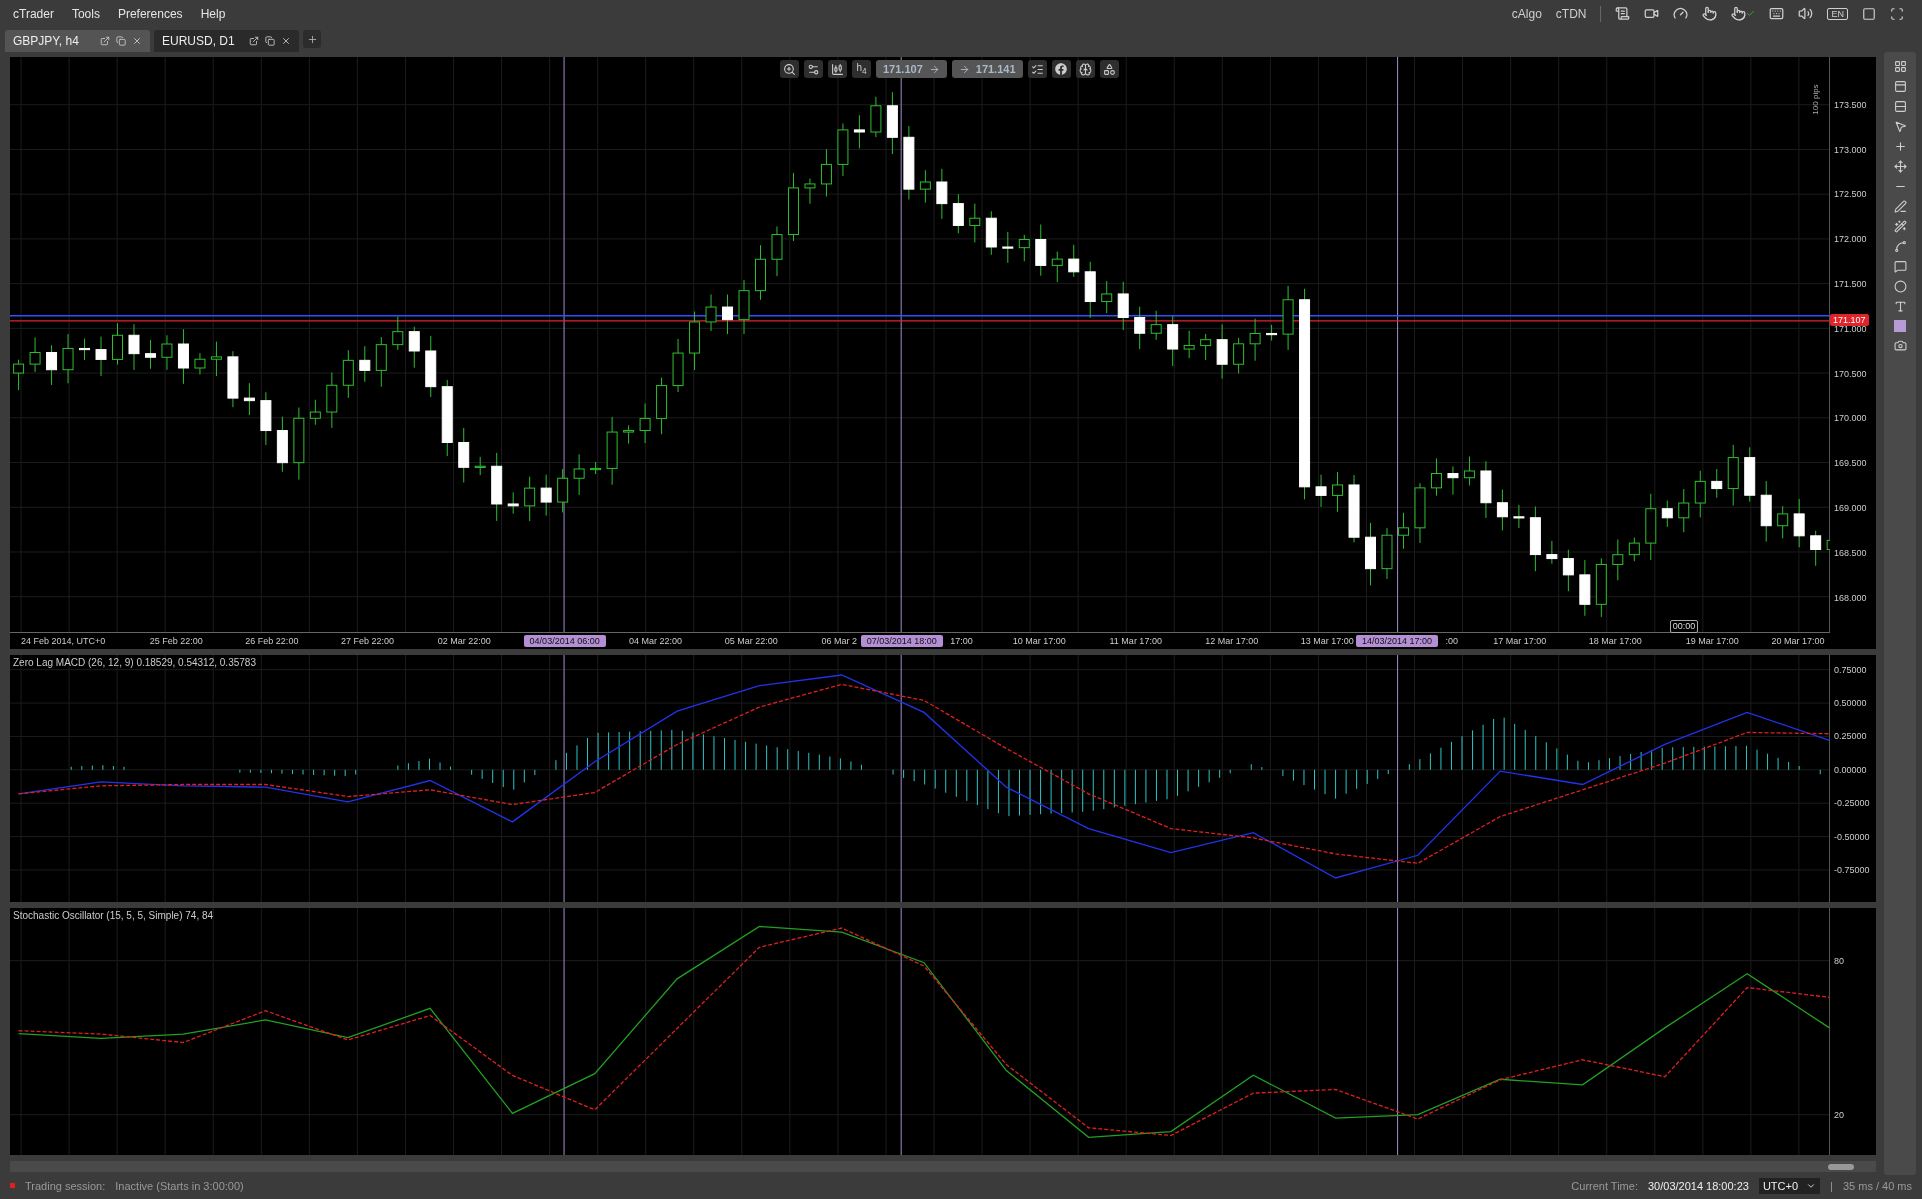  What do you see at coordinates (150, 13) in the screenshot?
I see `menu-item: Preferences` at bounding box center [150, 13].